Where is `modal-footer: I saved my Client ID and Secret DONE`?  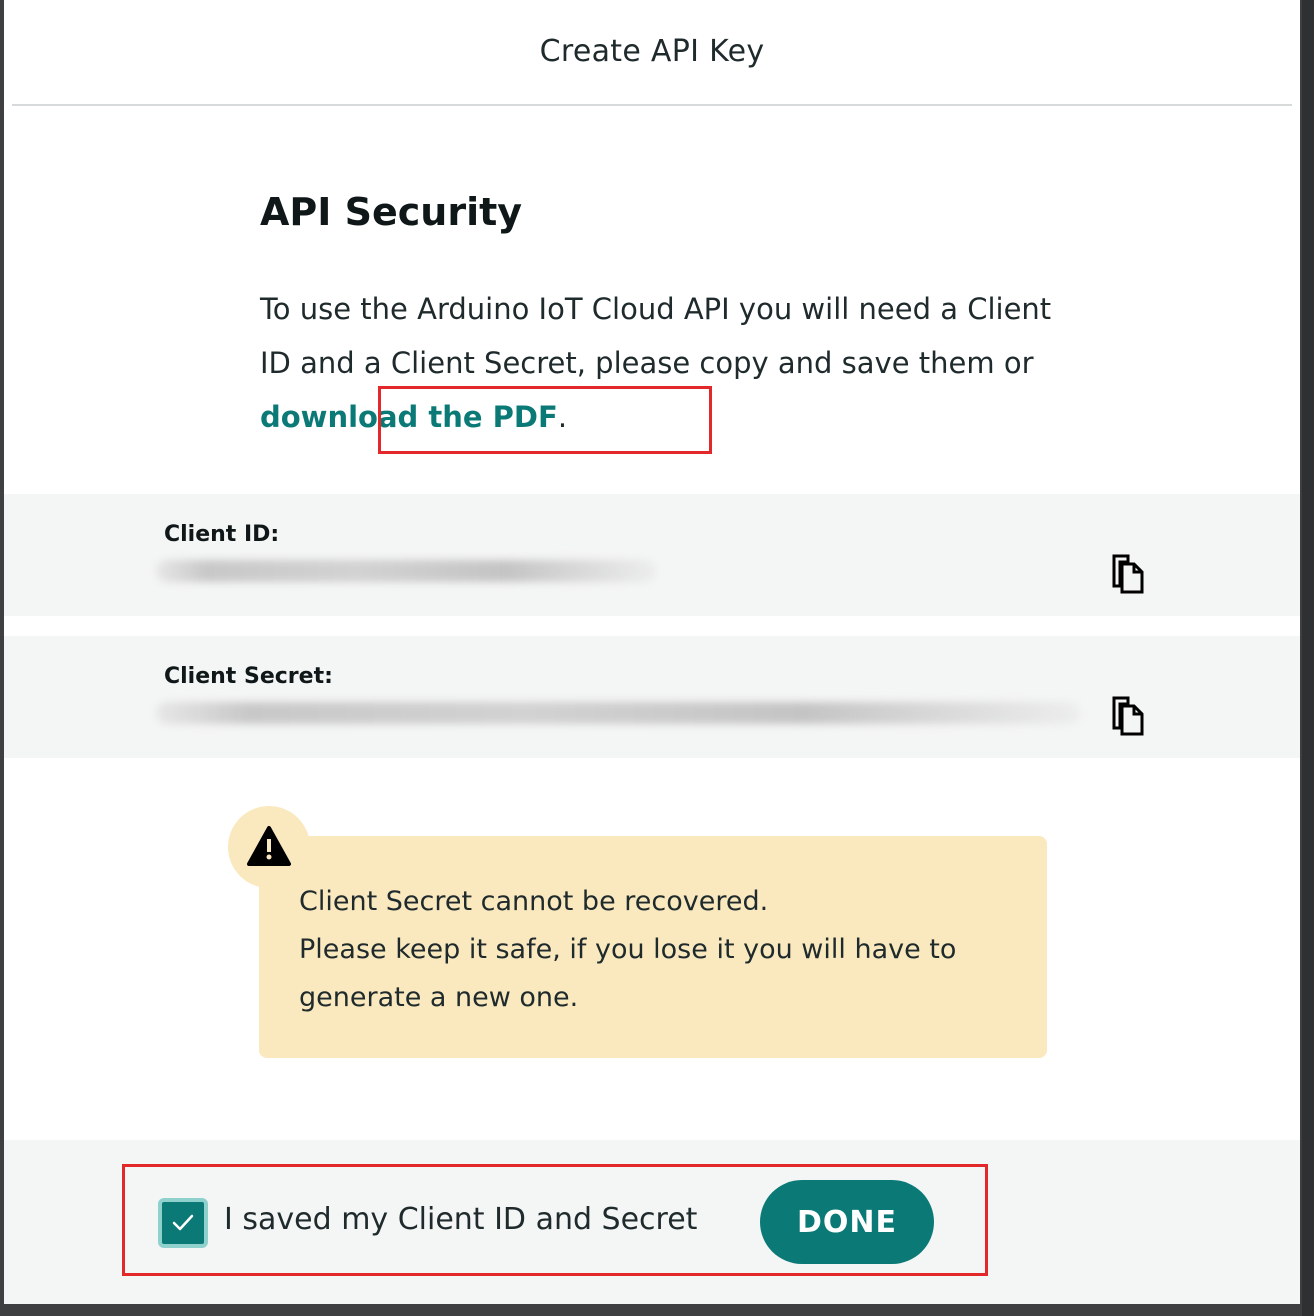 modal-footer: I saved my Client ID and Secret DONE is located at coordinates (652, 1222).